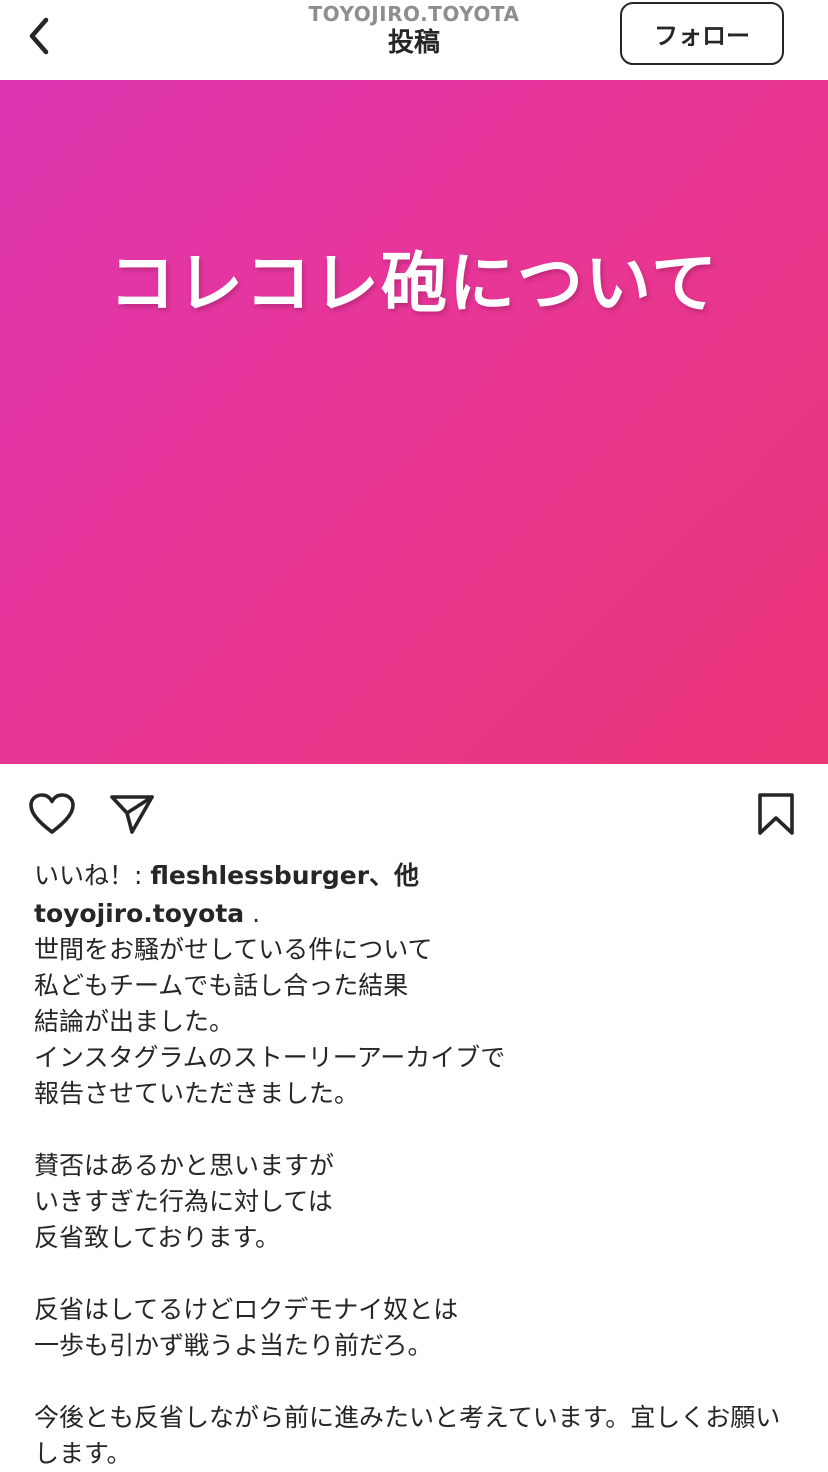  Describe the element at coordinates (419, 914) in the screenshot. I see `caption-header: toyojiro.toyota .` at that location.